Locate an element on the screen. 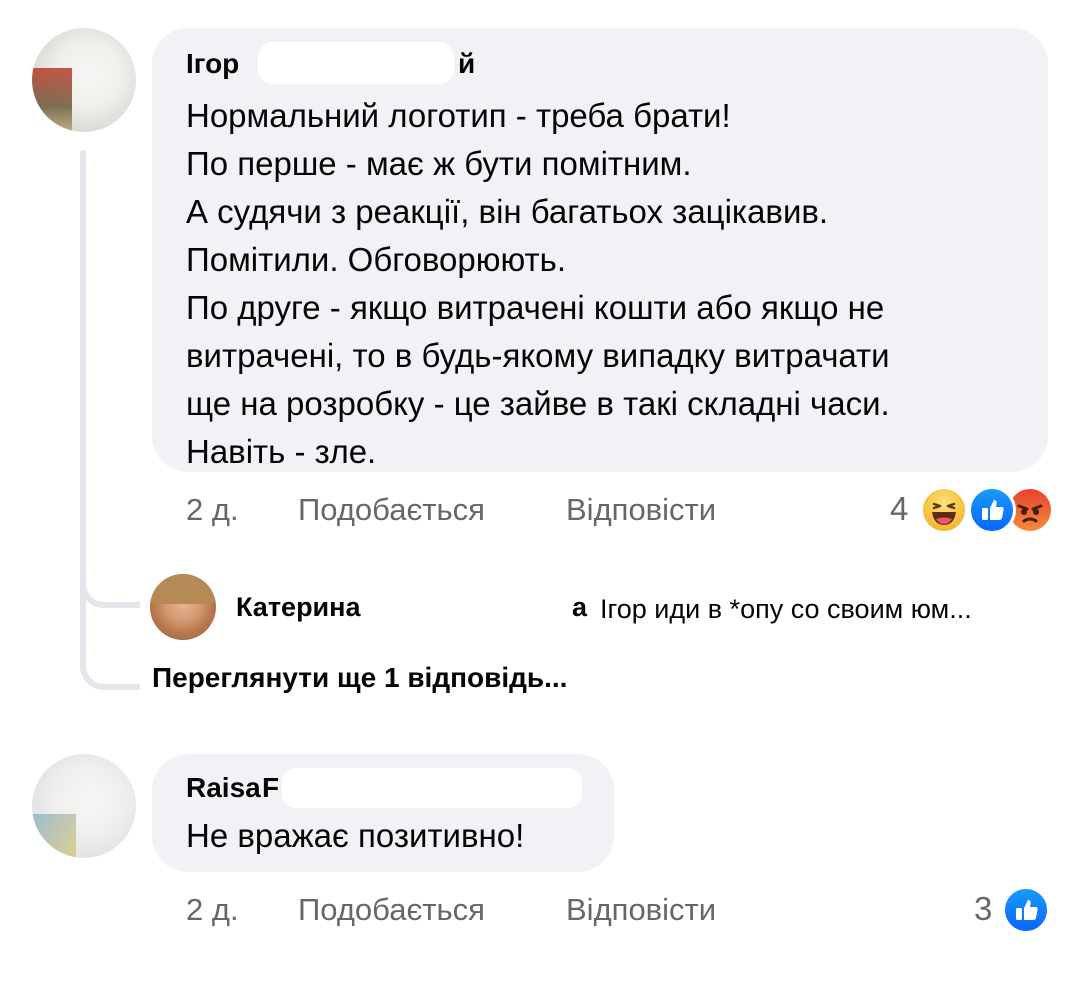 Image resolution: width=1080 pixels, height=984 pixels. comment-author: Ігор is located at coordinates (212, 64).